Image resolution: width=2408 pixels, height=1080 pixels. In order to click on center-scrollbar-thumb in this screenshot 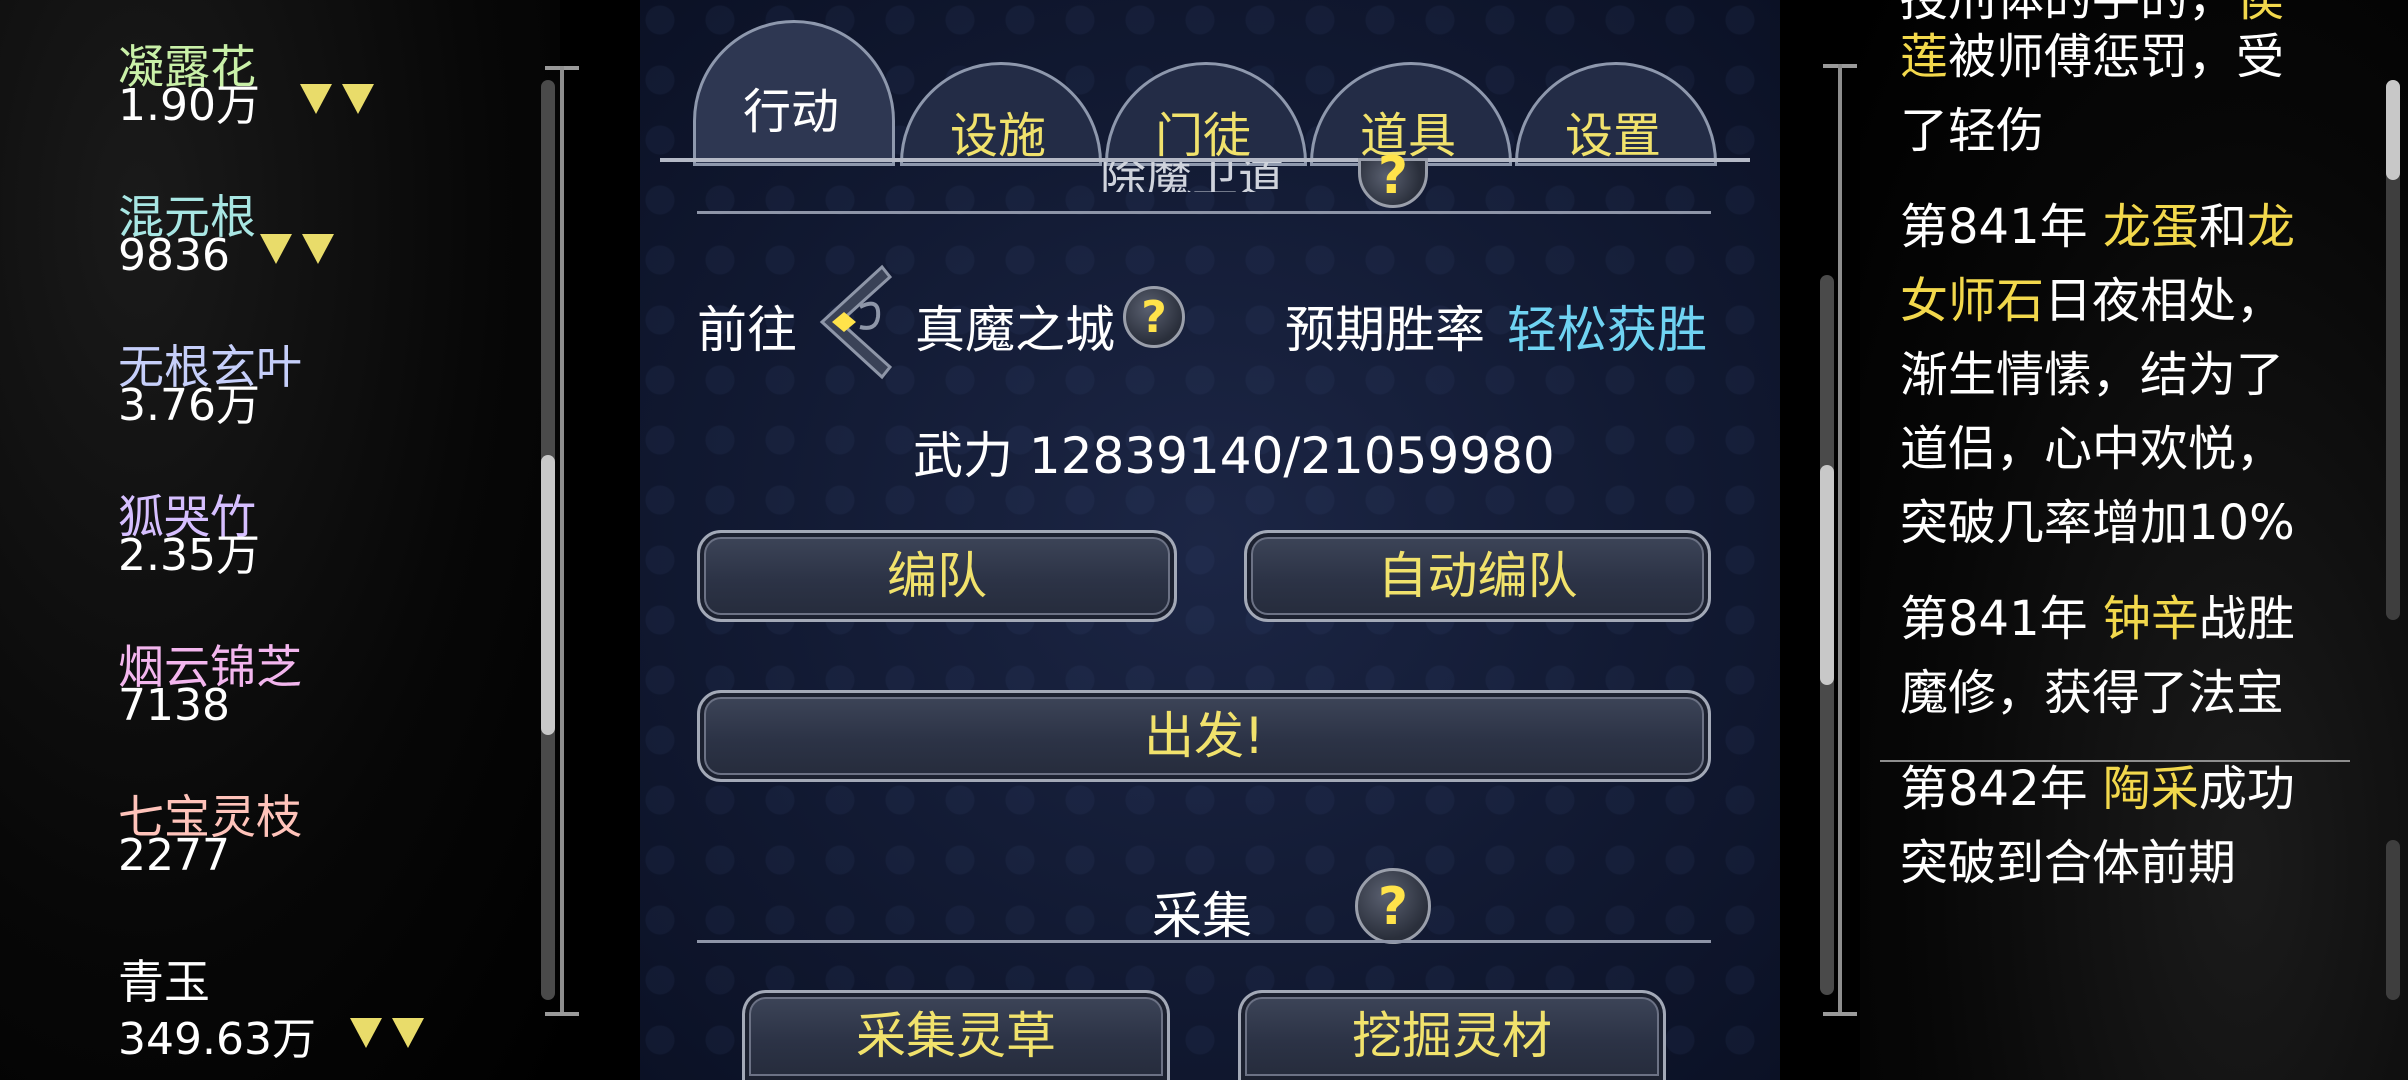, I will do `click(1827, 575)`.